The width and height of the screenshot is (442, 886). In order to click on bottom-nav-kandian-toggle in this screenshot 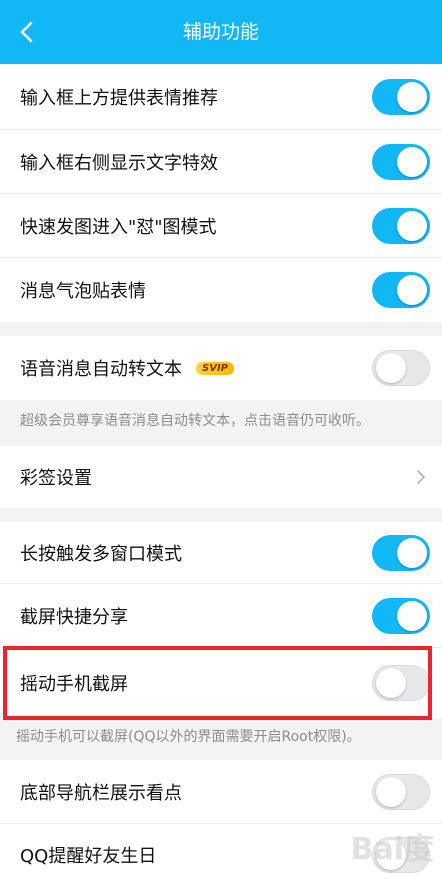, I will do `click(401, 792)`.